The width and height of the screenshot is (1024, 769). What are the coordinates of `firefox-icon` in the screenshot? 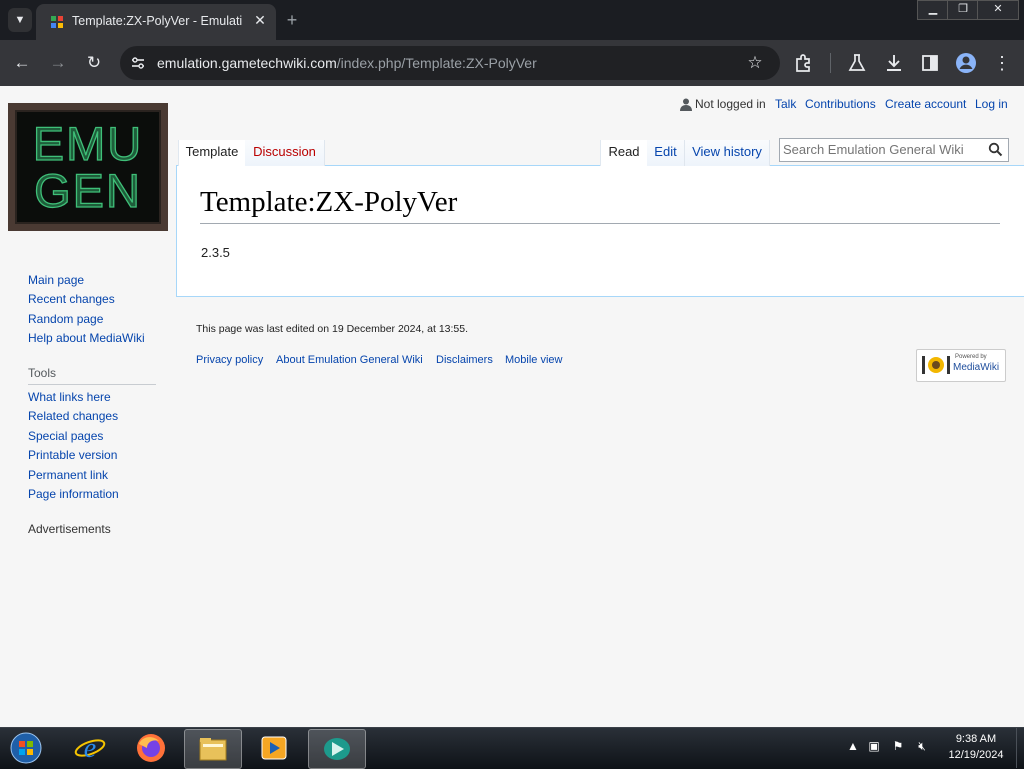 It's located at (151, 748).